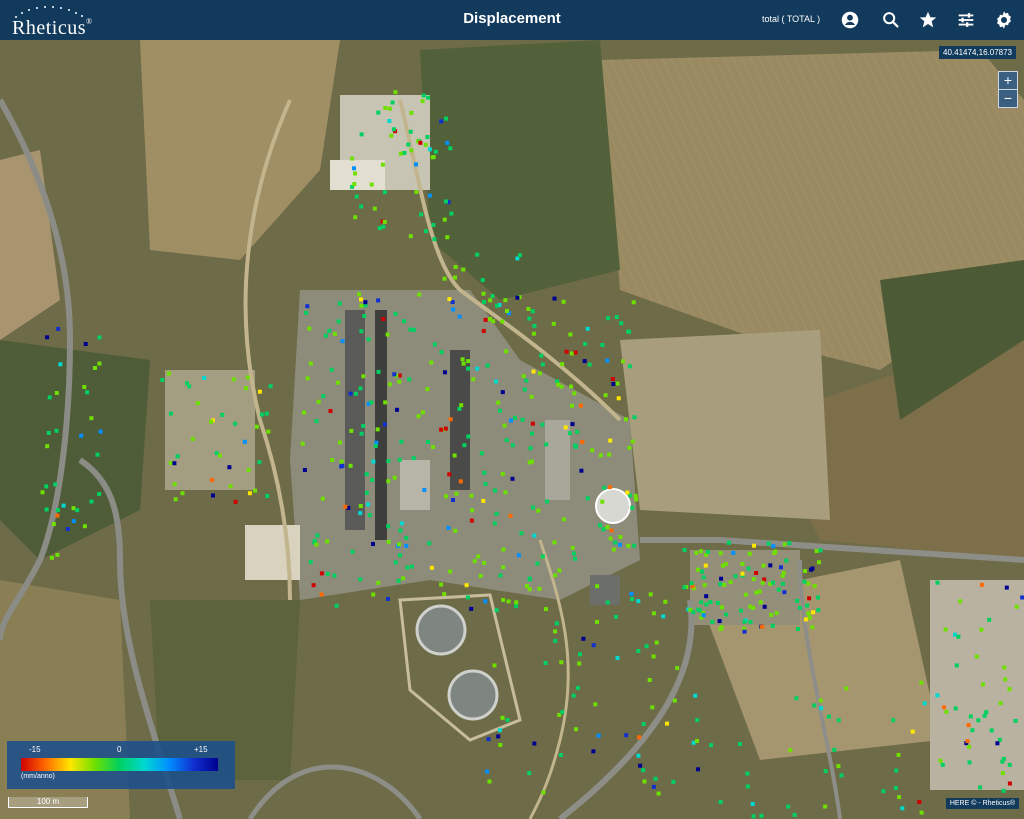 Image resolution: width=1024 pixels, height=819 pixels. I want to click on settings-button, so click(1004, 20).